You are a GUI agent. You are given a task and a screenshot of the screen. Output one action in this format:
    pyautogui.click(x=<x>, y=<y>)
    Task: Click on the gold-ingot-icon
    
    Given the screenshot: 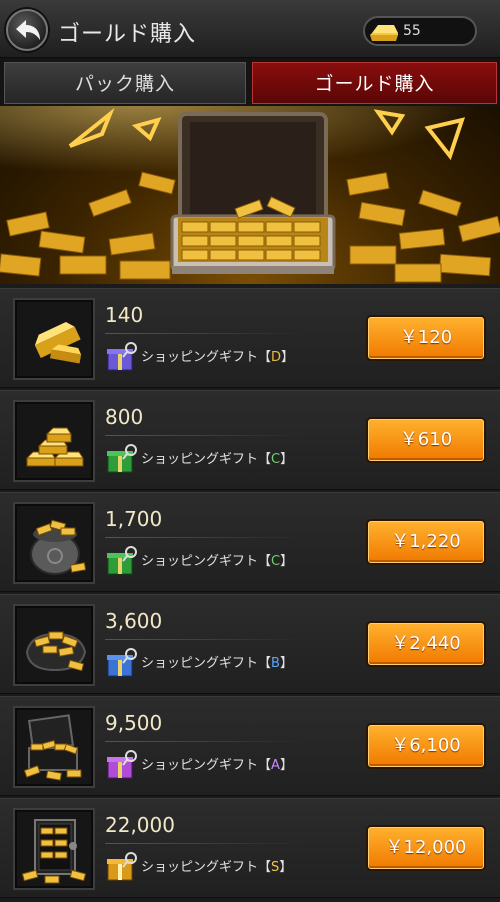 What is the action you would take?
    pyautogui.click(x=384, y=33)
    